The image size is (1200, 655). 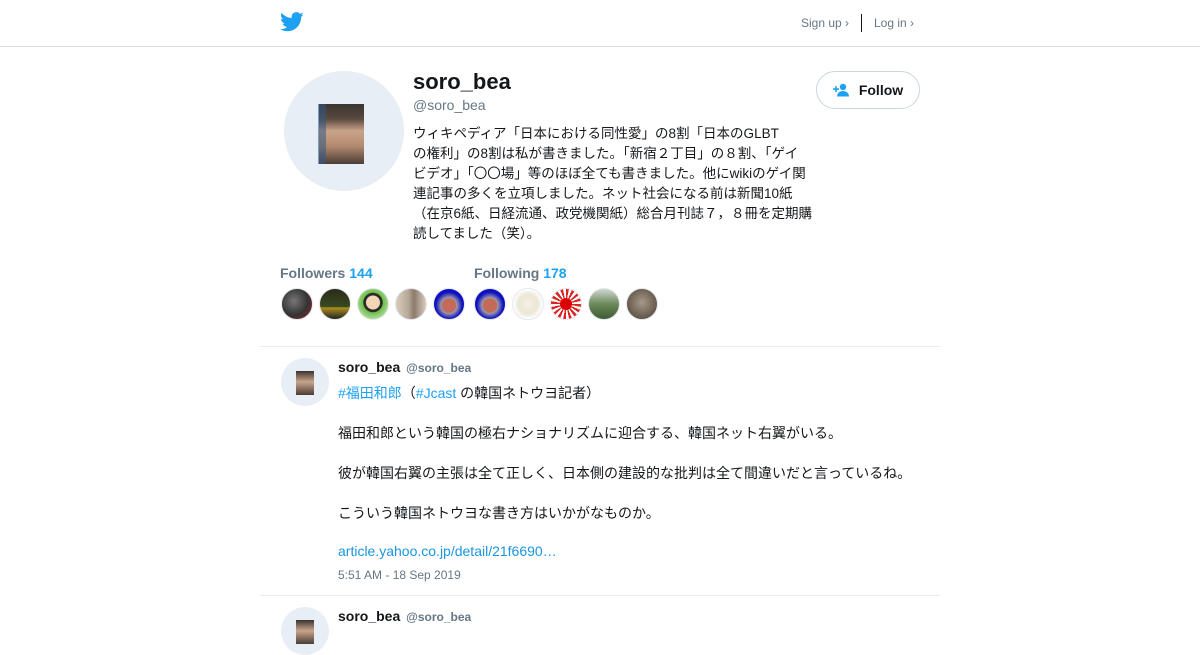 What do you see at coordinates (436, 393) in the screenshot?
I see `hashtag-link: #Jcast` at bounding box center [436, 393].